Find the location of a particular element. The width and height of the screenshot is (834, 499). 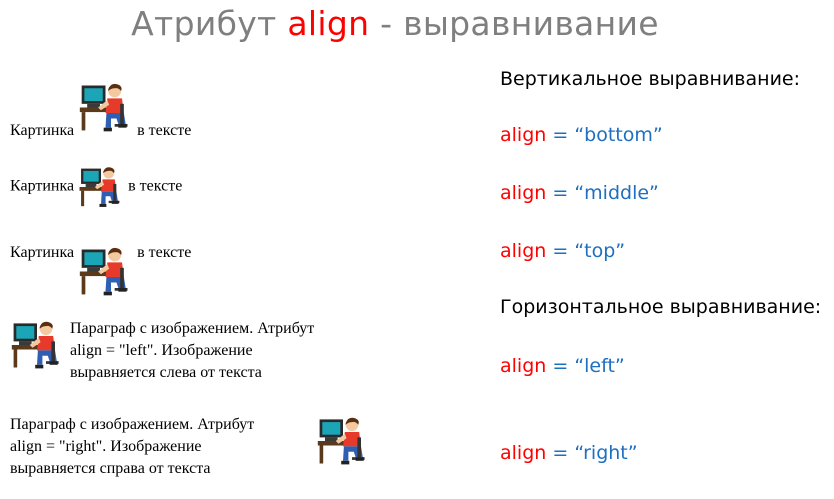

horizontal-alignment-heading: Горизонтальное выравнивание: is located at coordinates (661, 307).